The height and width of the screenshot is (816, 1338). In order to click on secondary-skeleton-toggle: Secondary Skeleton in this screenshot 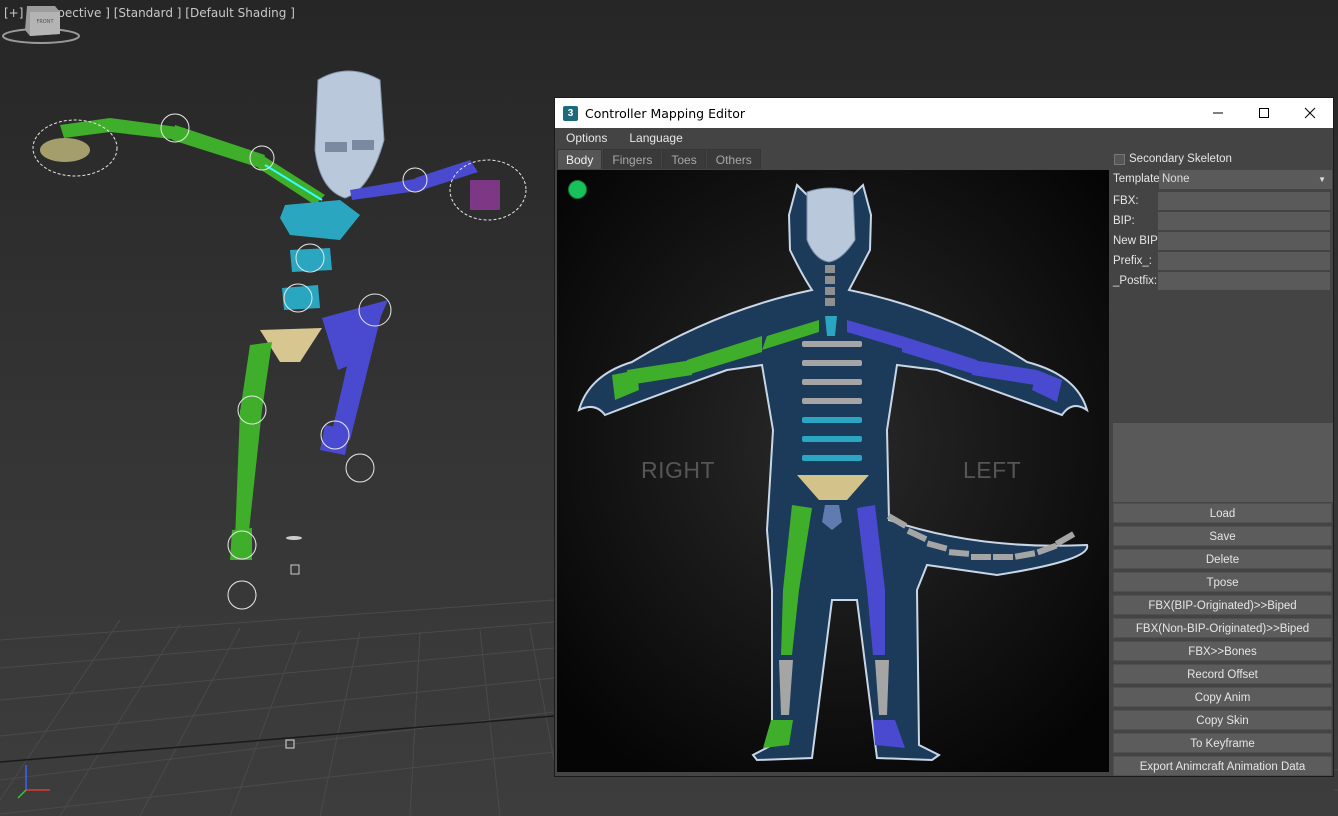, I will do `click(1173, 159)`.